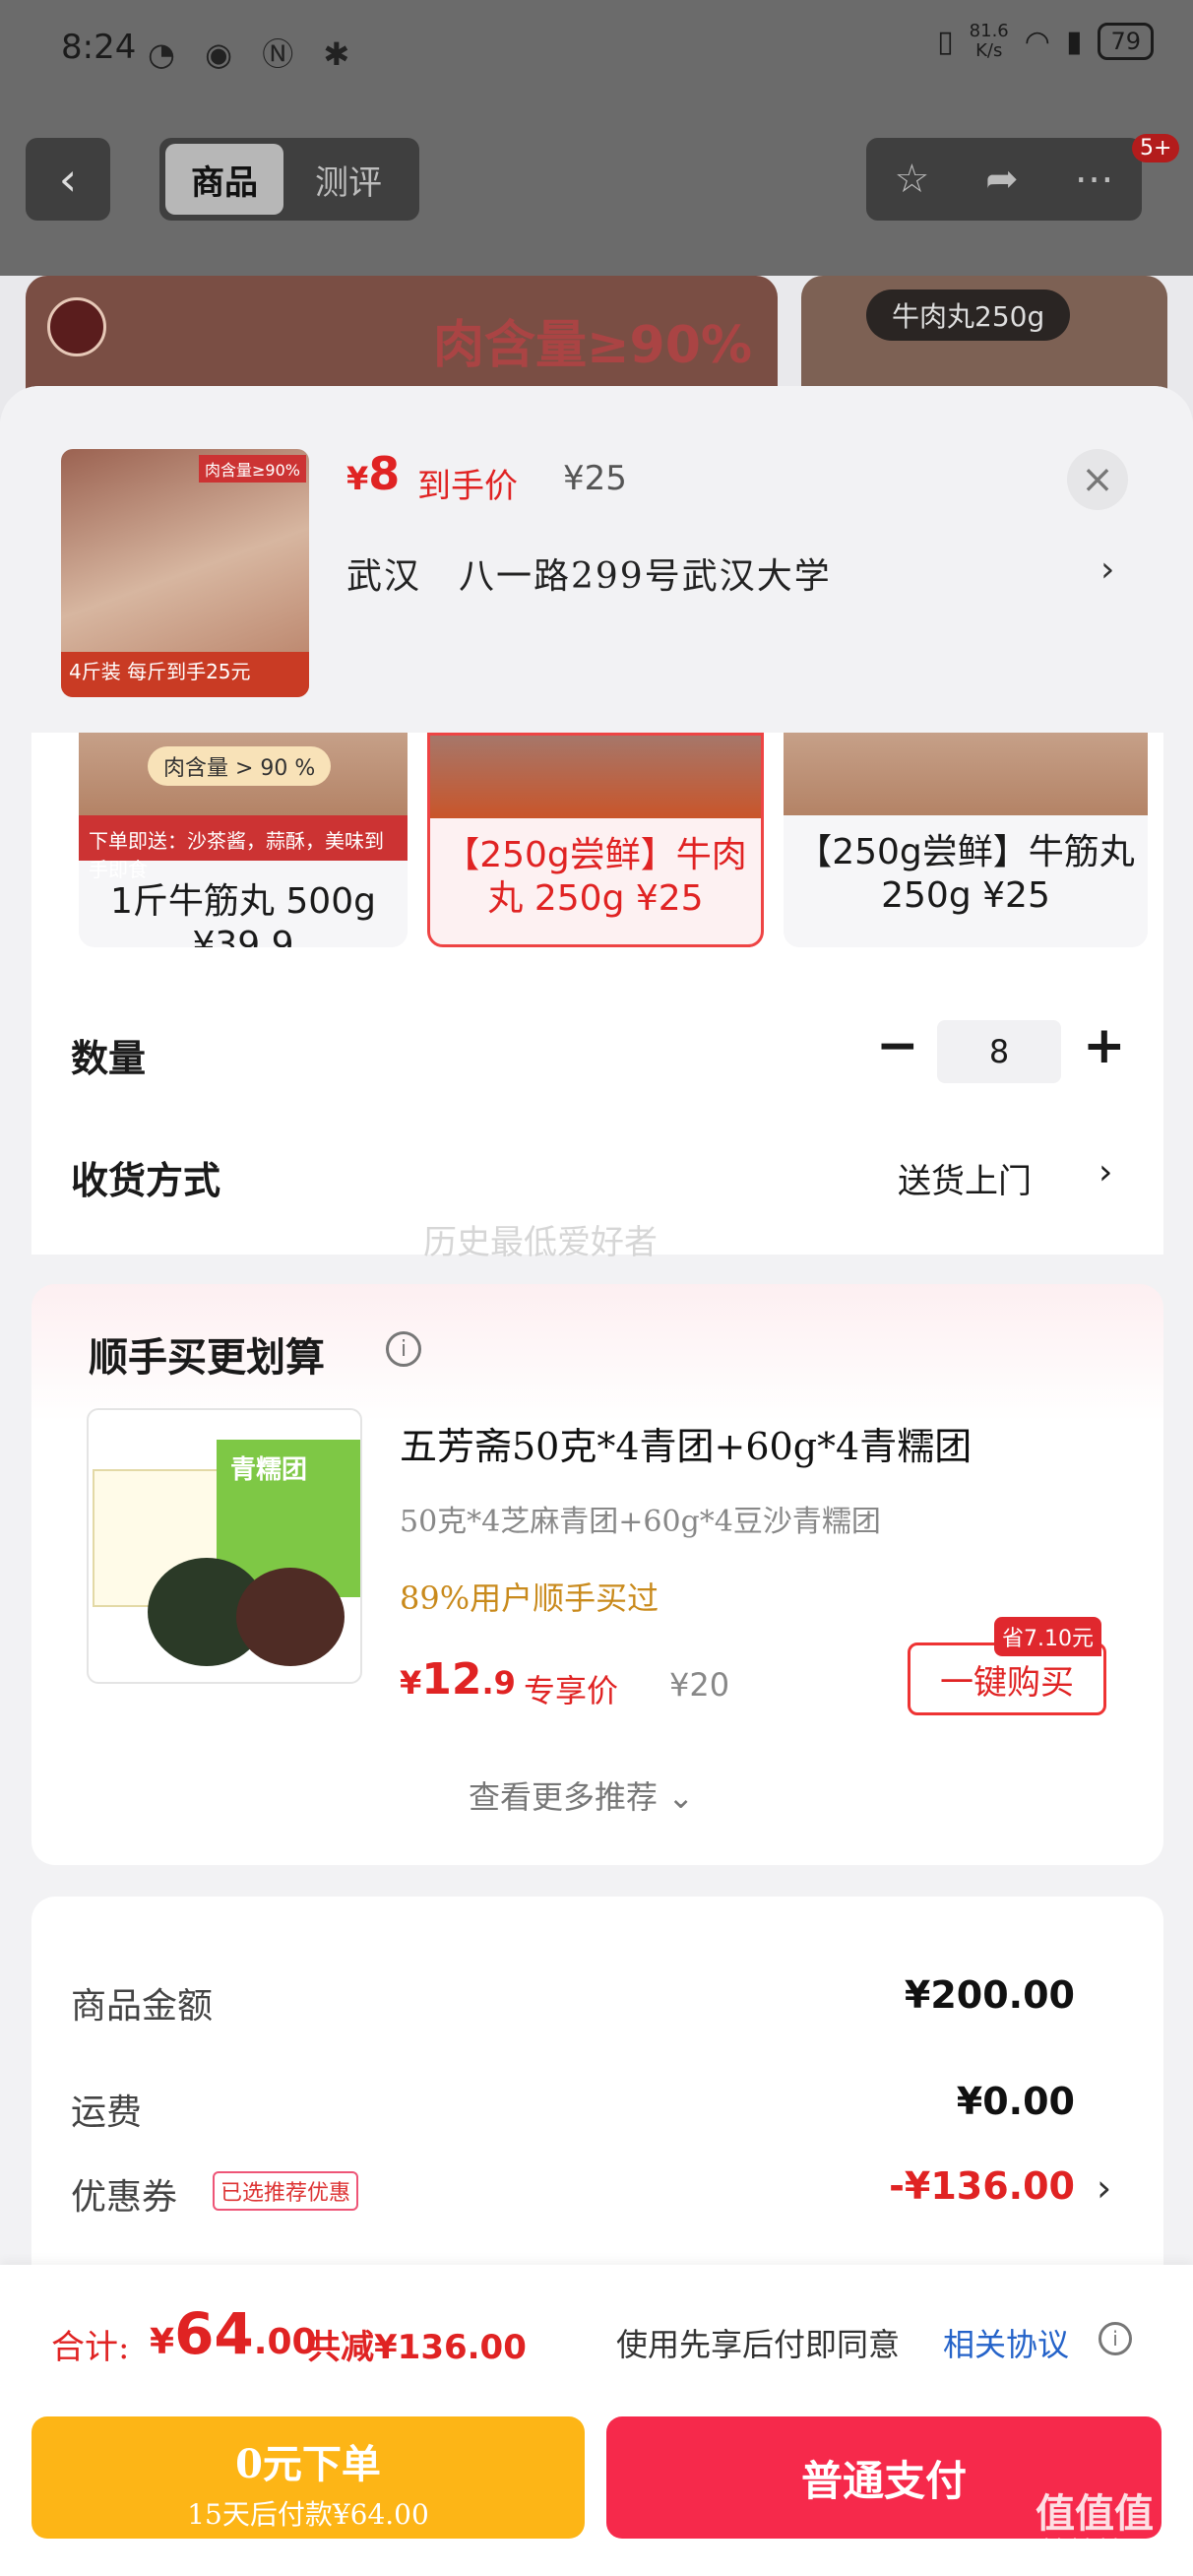 Image resolution: width=1193 pixels, height=2576 pixels. I want to click on recommend-product-desc: 50克*4芝麻青团+60g*4豆沙青糯团, so click(640, 1522).